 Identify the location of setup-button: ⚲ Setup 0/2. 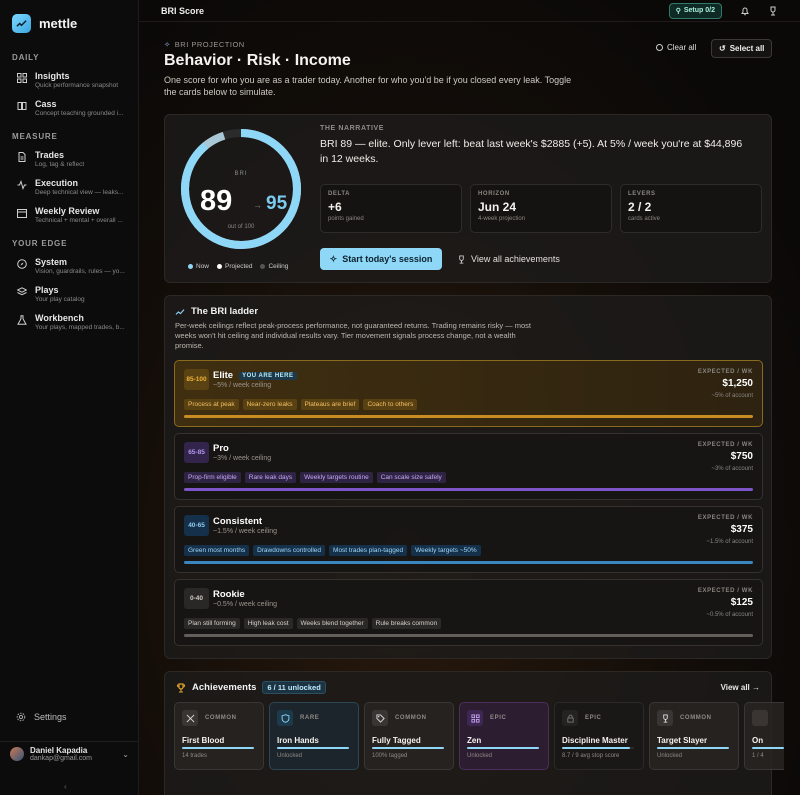
(695, 10).